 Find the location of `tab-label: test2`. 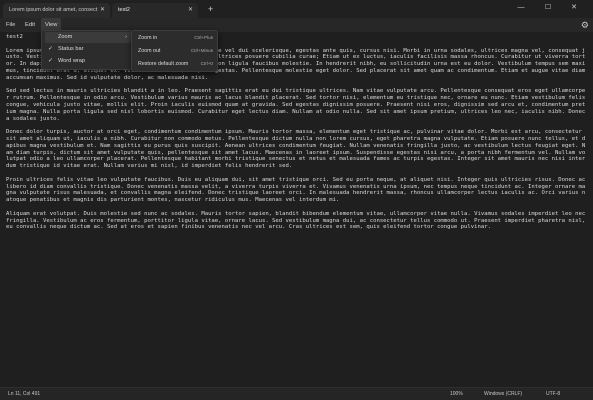

tab-label: test2 is located at coordinates (124, 10).